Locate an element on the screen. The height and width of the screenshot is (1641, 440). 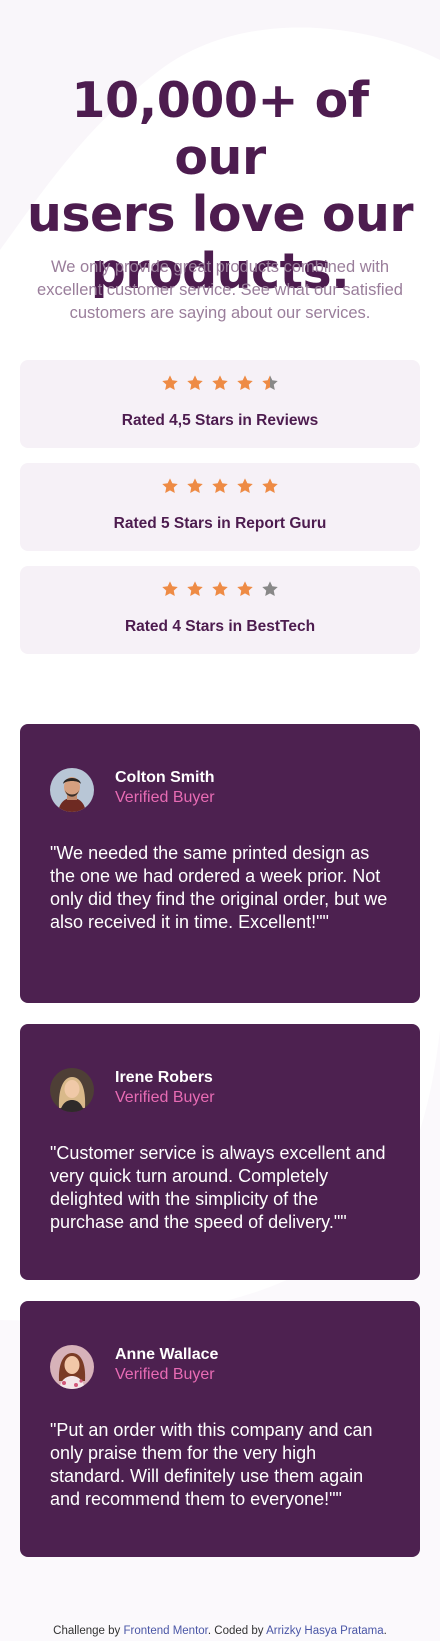
man-avatar is located at coordinates (72, 790).